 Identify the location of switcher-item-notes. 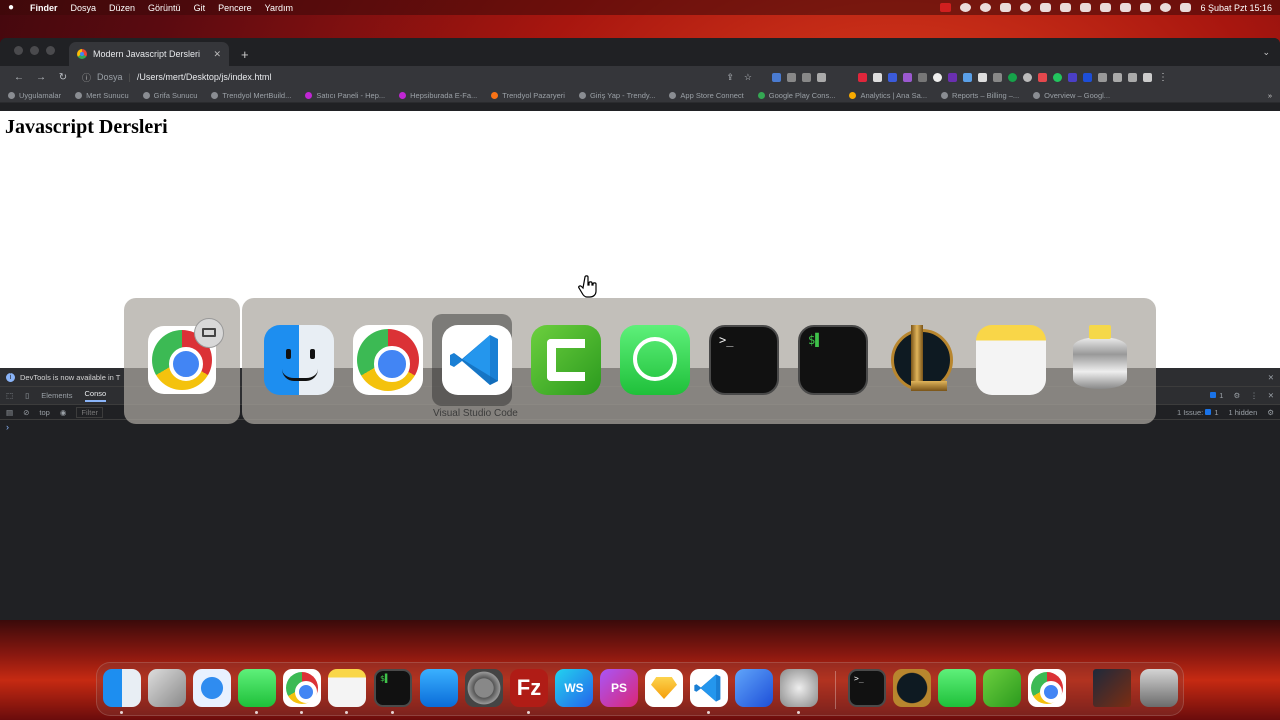
(1006, 360).